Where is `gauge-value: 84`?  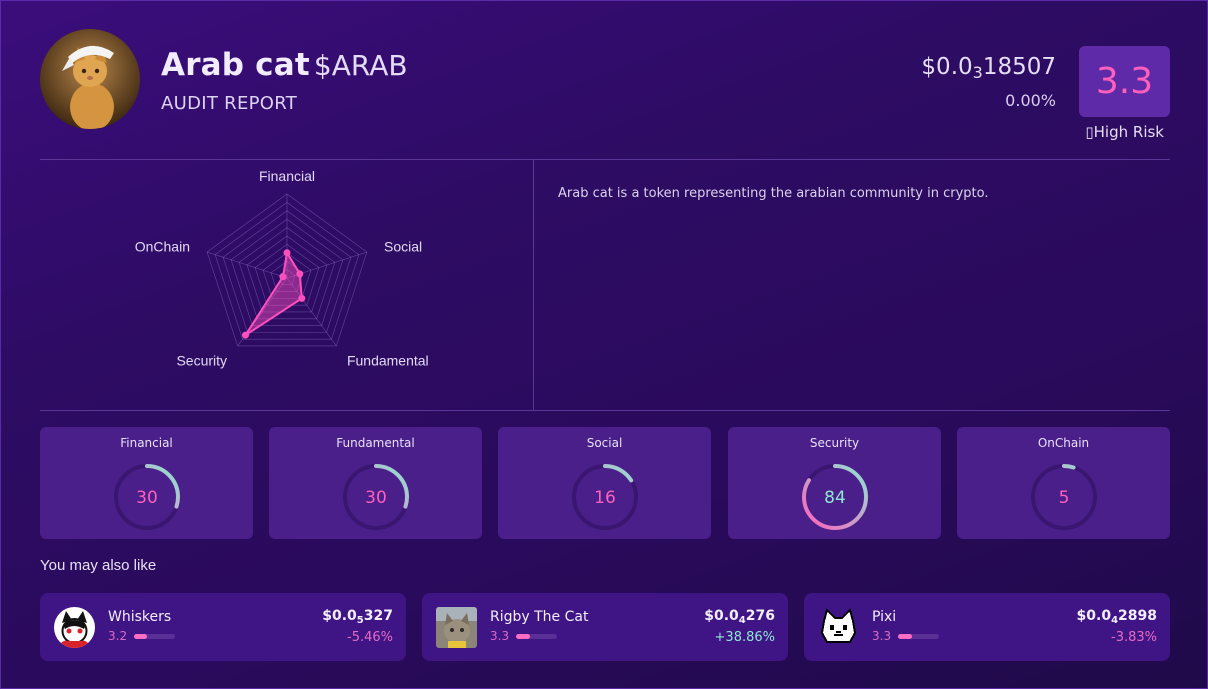
gauge-value: 84 is located at coordinates (835, 498).